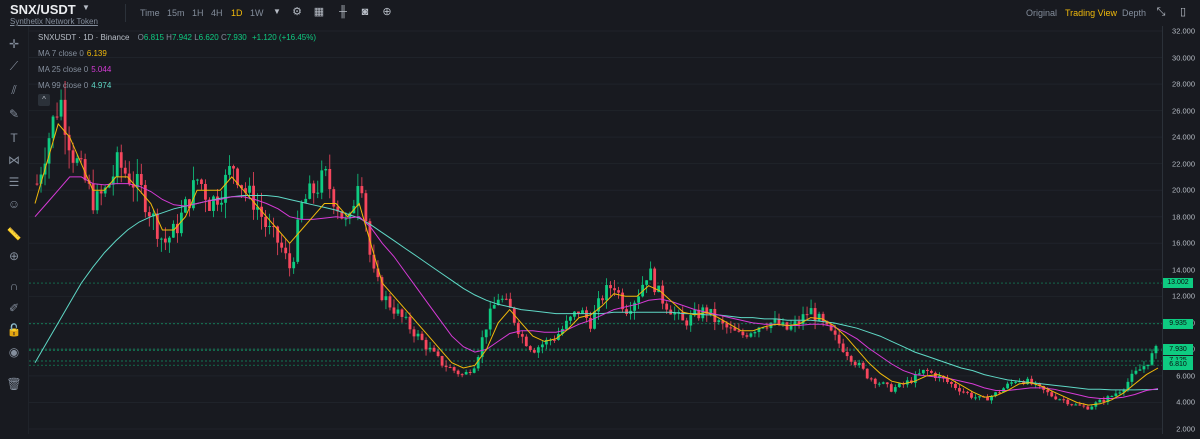 The width and height of the screenshot is (1200, 439). Describe the element at coordinates (1178, 283) in the screenshot. I see `price-level-tag: 13.002` at that location.